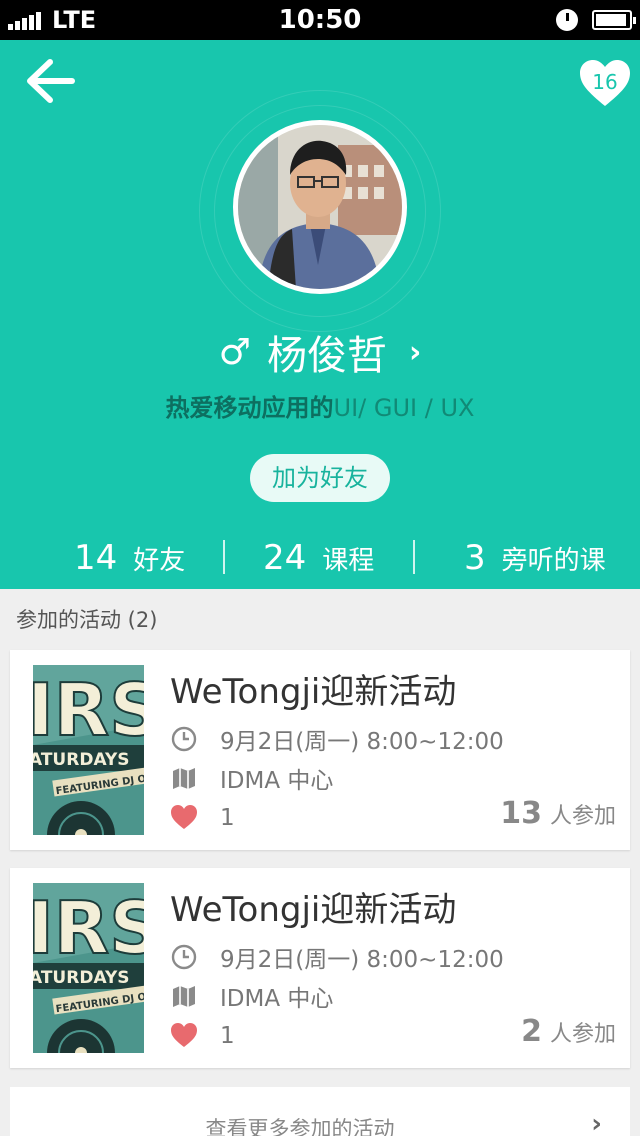  I want to click on back-button, so click(50, 81).